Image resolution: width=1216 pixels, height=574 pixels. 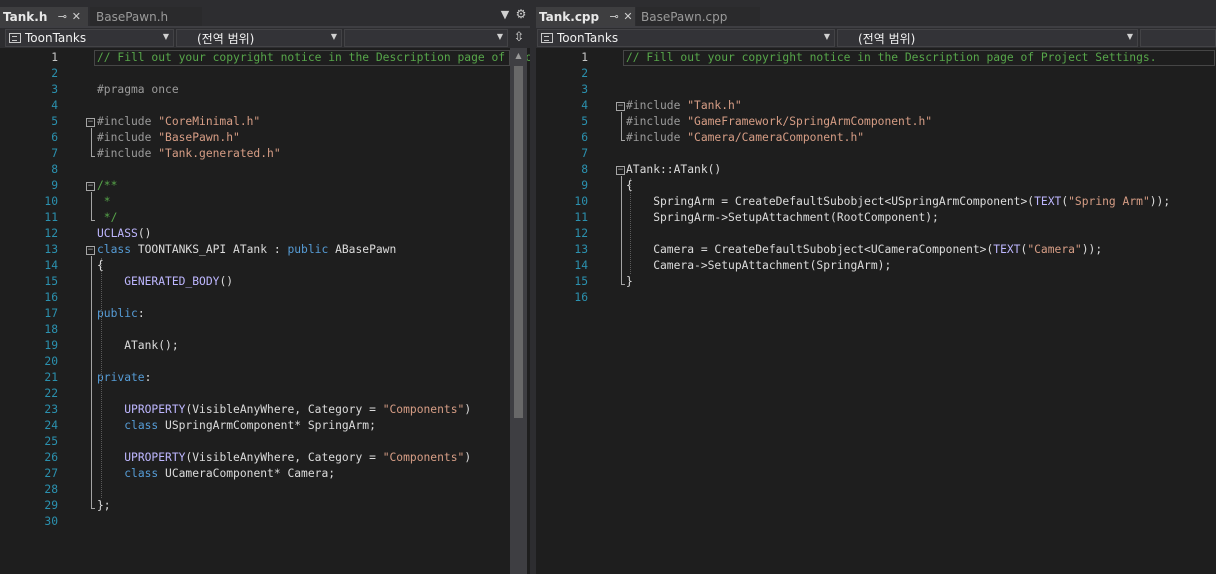 I want to click on code-line: /**, so click(x=107, y=186).